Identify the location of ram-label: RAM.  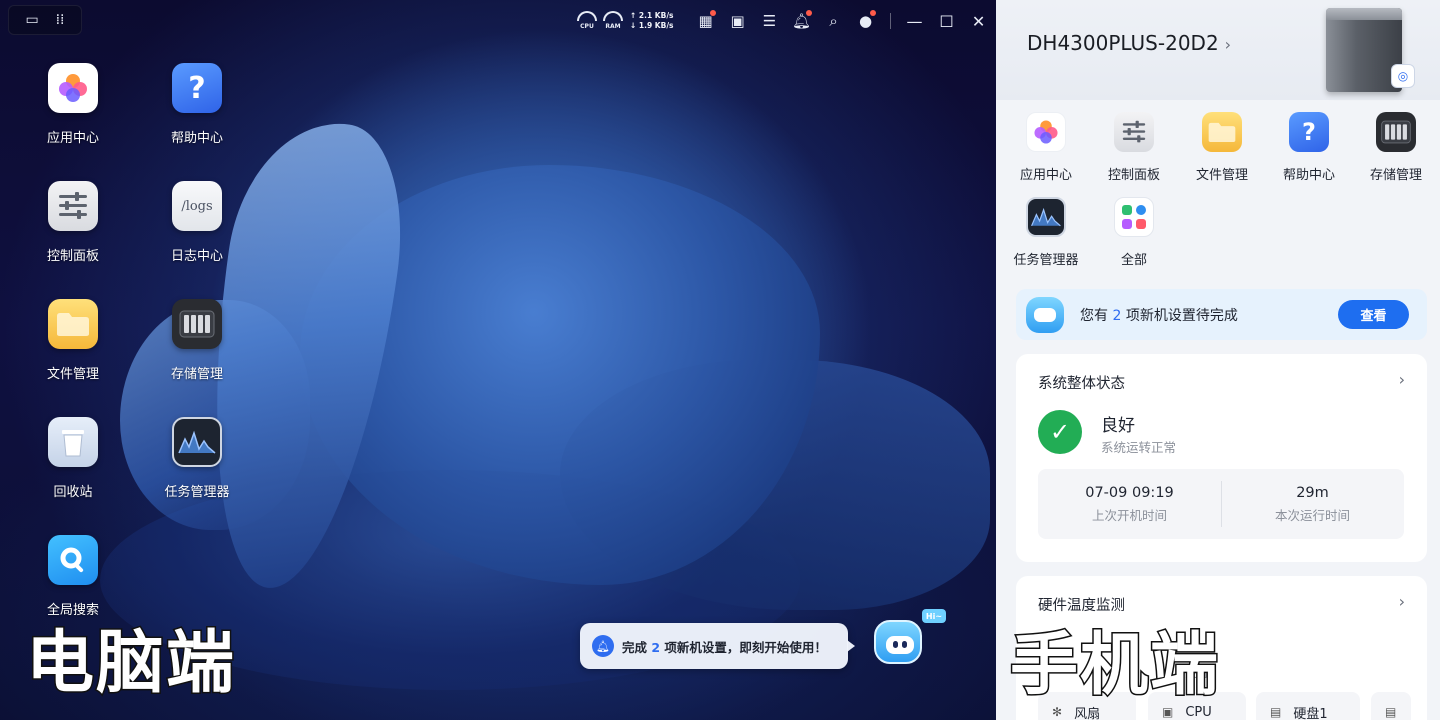
(613, 26).